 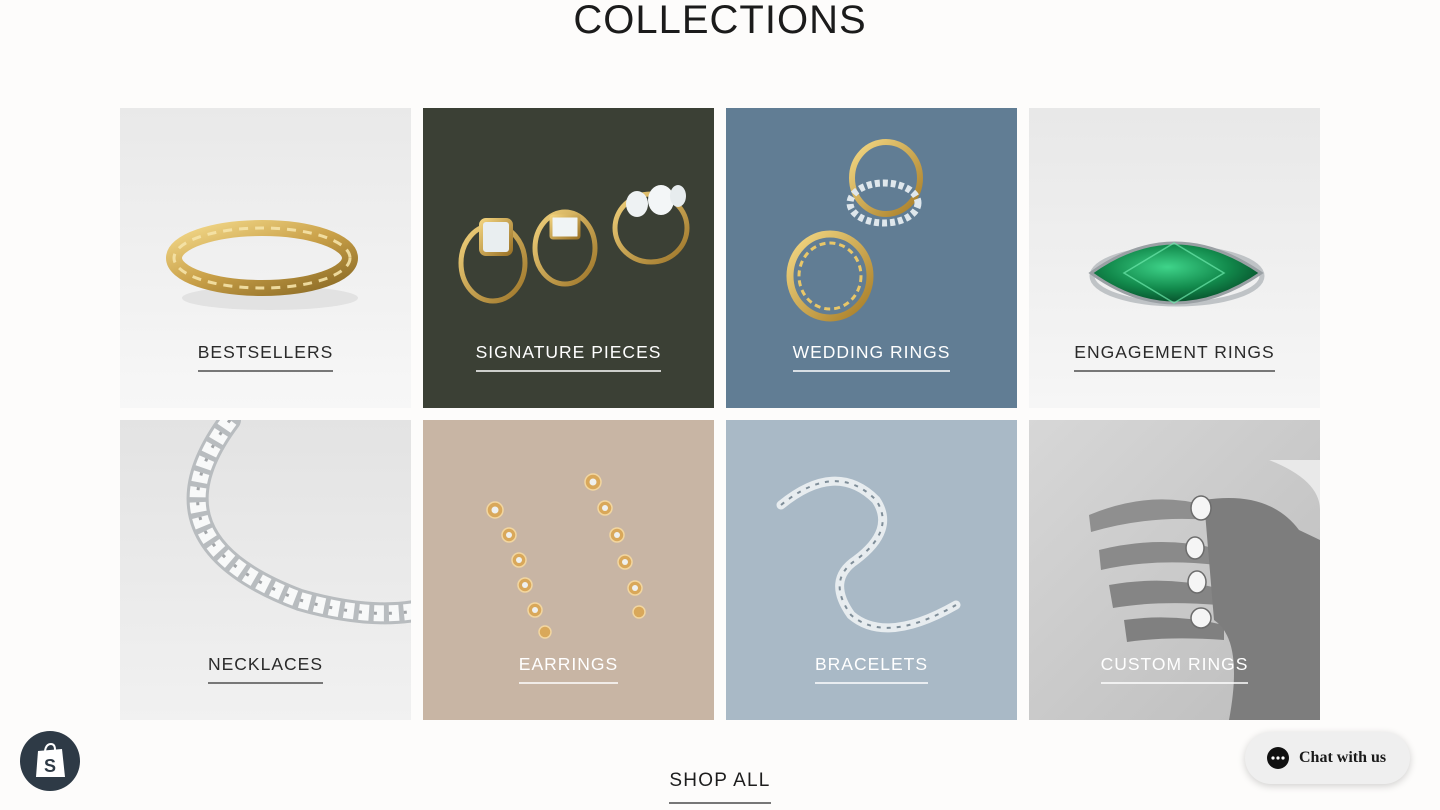 What do you see at coordinates (265, 570) in the screenshot?
I see `collection-tile-necklaces: NECKLACES` at bounding box center [265, 570].